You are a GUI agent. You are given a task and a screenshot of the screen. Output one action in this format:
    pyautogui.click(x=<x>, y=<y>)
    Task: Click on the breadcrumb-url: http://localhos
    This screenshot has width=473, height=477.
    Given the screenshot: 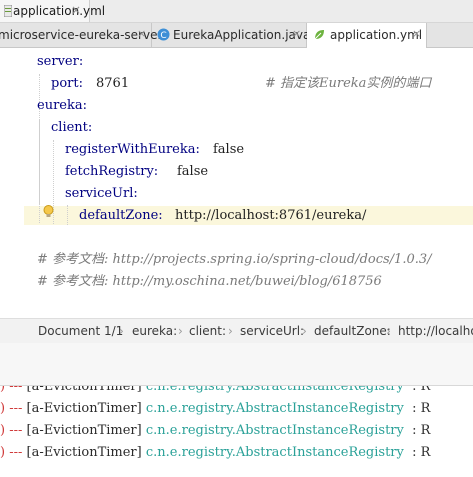 What is the action you would take?
    pyautogui.click(x=435, y=331)
    